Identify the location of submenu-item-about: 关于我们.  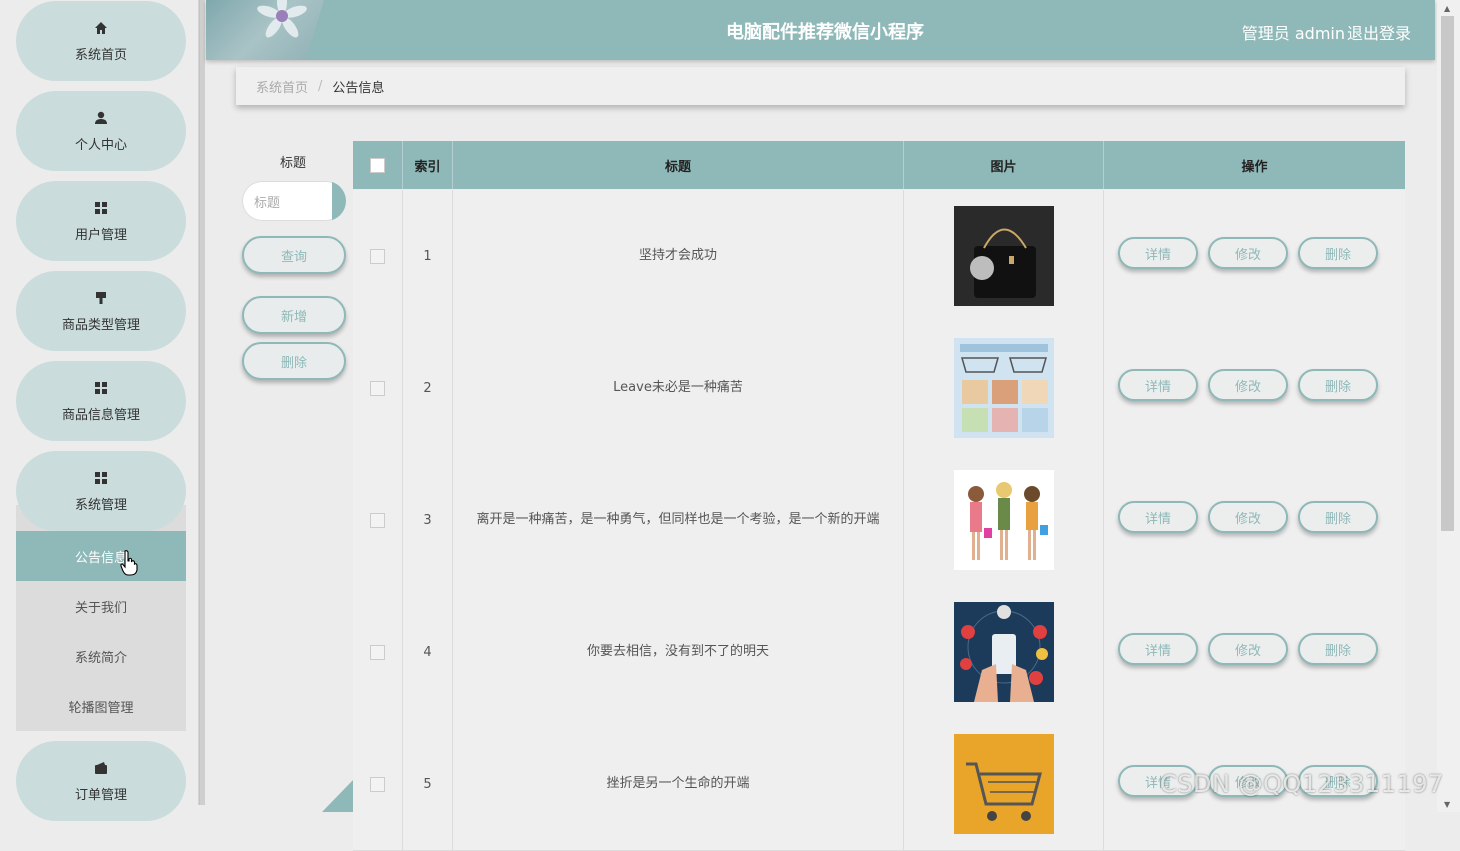
(101, 606).